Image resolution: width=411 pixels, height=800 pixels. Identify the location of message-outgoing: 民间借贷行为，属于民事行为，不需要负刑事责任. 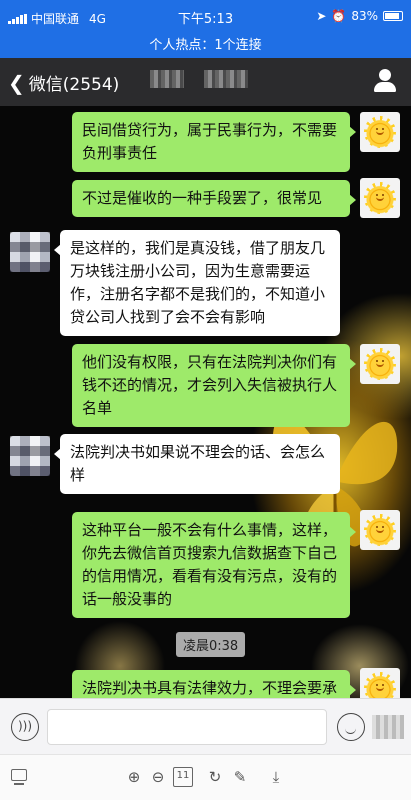
(214, 142).